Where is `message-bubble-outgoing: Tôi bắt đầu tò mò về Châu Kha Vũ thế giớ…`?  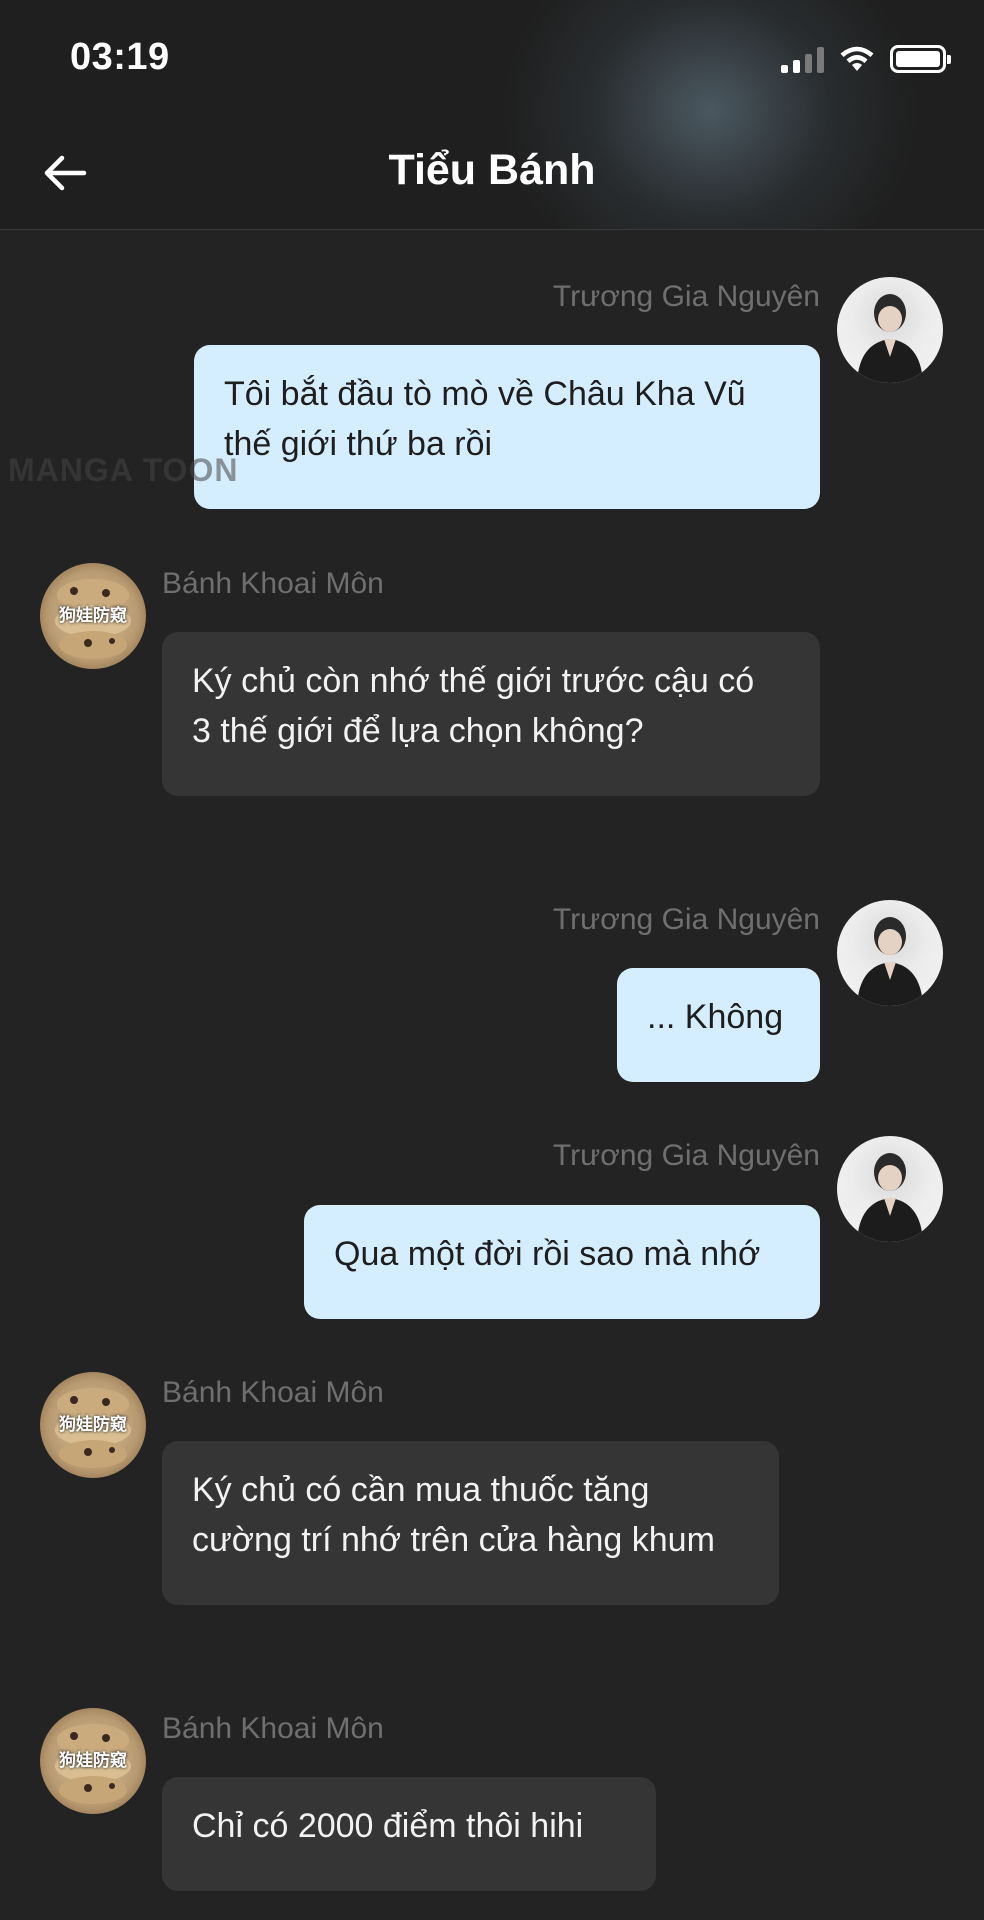 message-bubble-outgoing: Tôi bắt đầu tò mò về Châu Kha Vũ thế giớ… is located at coordinates (507, 427).